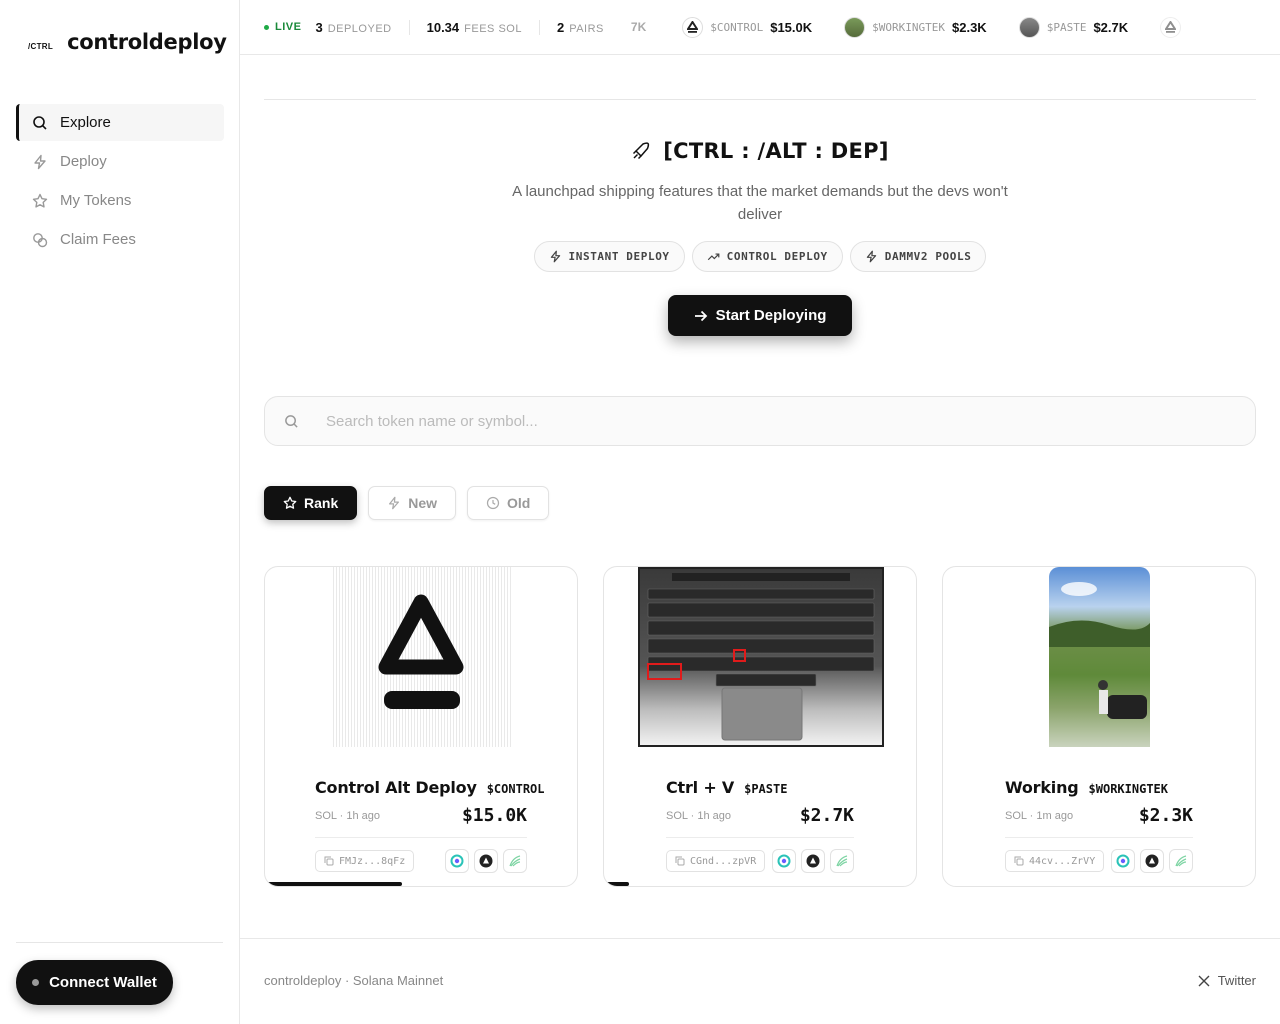 The height and width of the screenshot is (1024, 1280). I want to click on ticker-token-paste: $PASTE $2.7K, so click(1073, 27).